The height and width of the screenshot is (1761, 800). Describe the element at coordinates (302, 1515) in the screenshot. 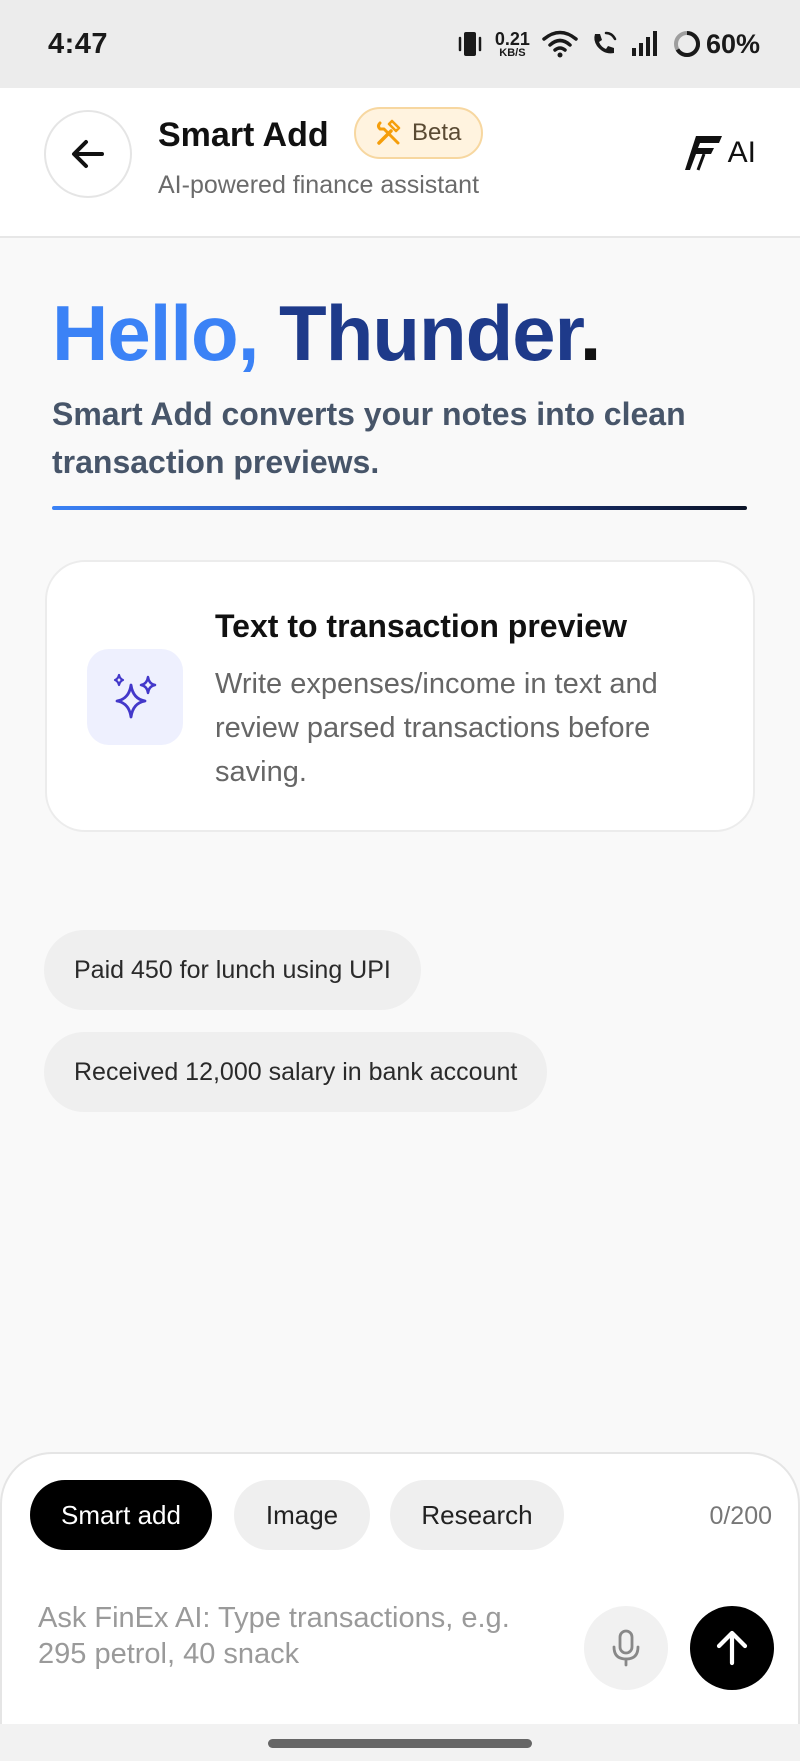

I see `mode-image-button: Image` at that location.